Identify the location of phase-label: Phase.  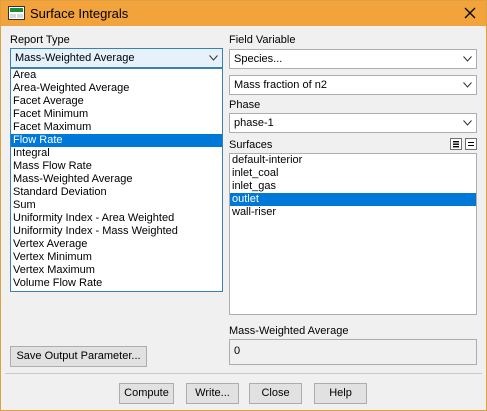
(245, 105).